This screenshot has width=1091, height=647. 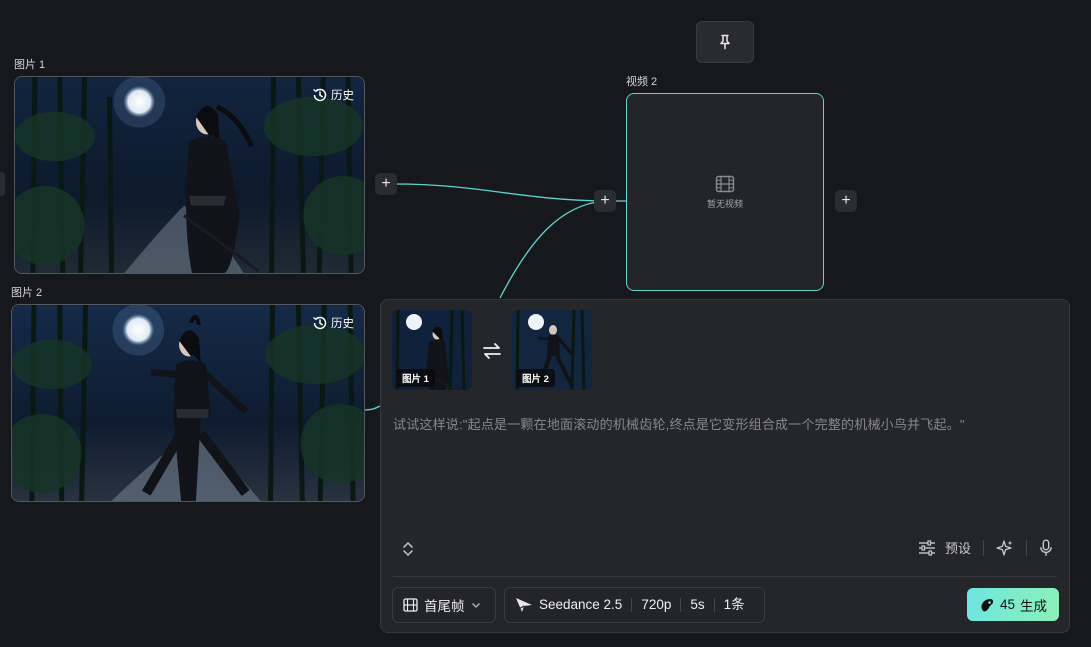 I want to click on image-1-history-button: 历史, so click(x=333, y=95).